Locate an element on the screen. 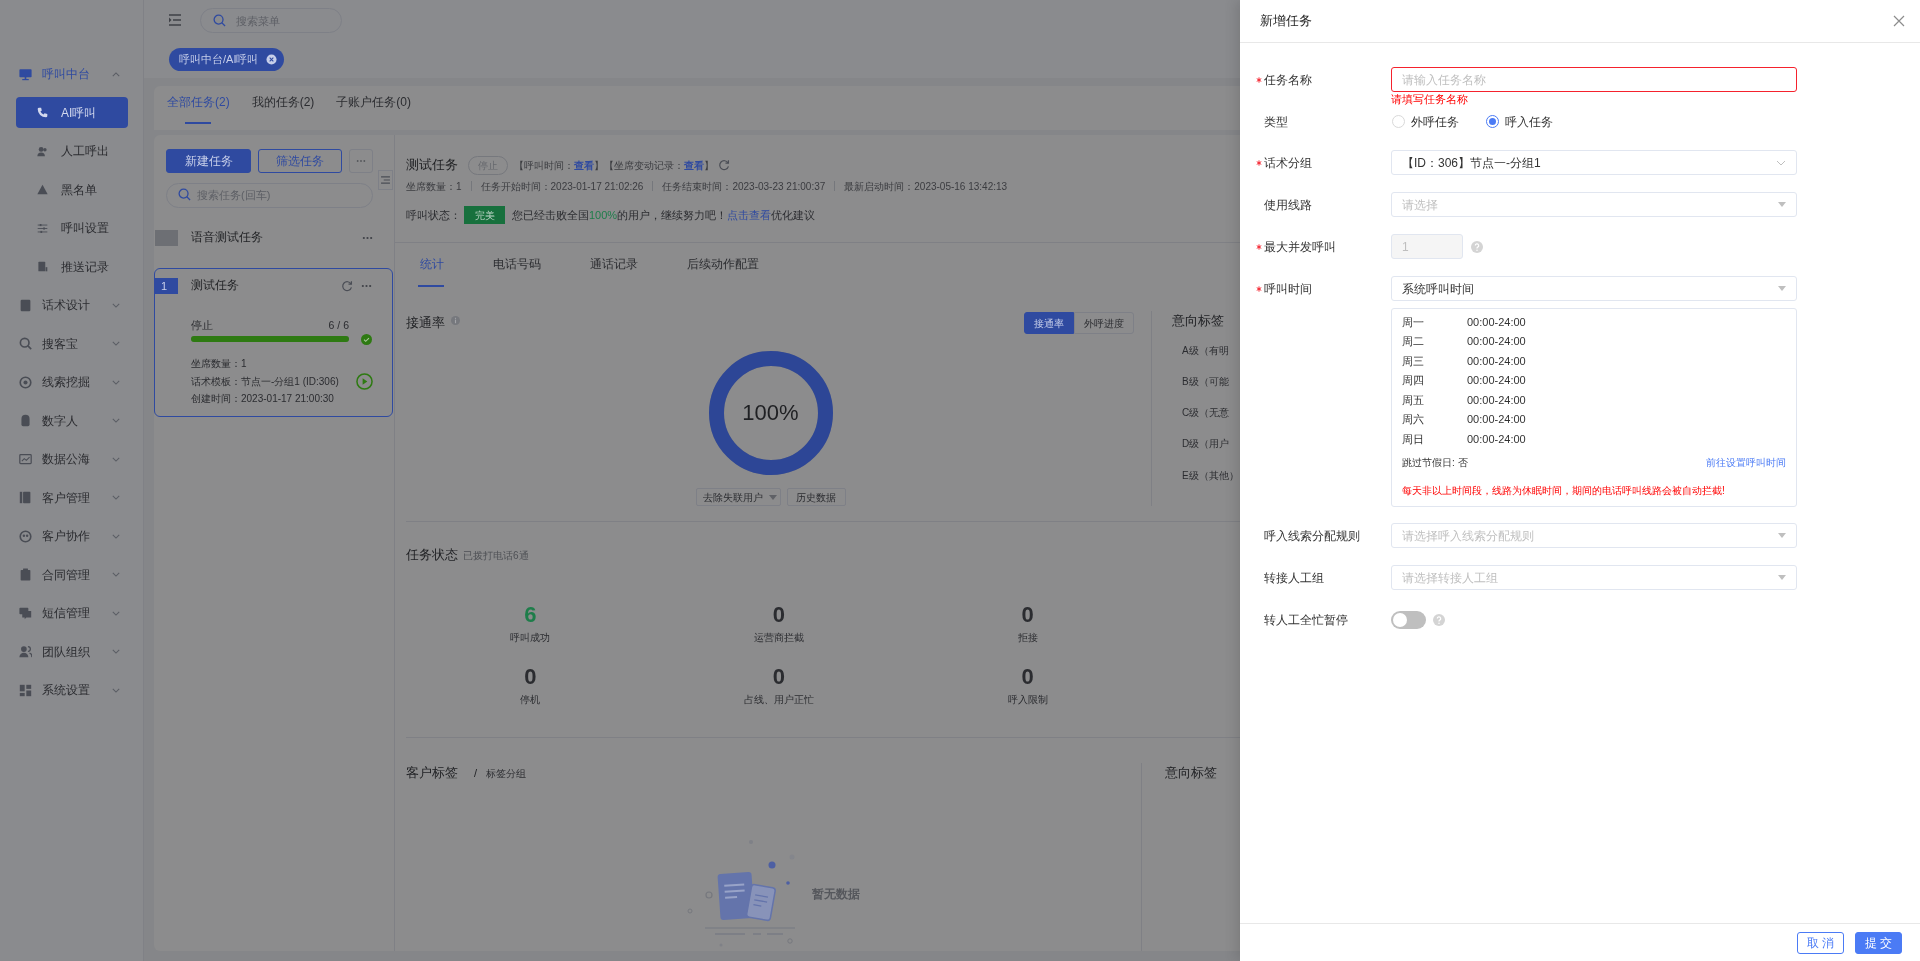  view-link: 点击查看 is located at coordinates (749, 214).